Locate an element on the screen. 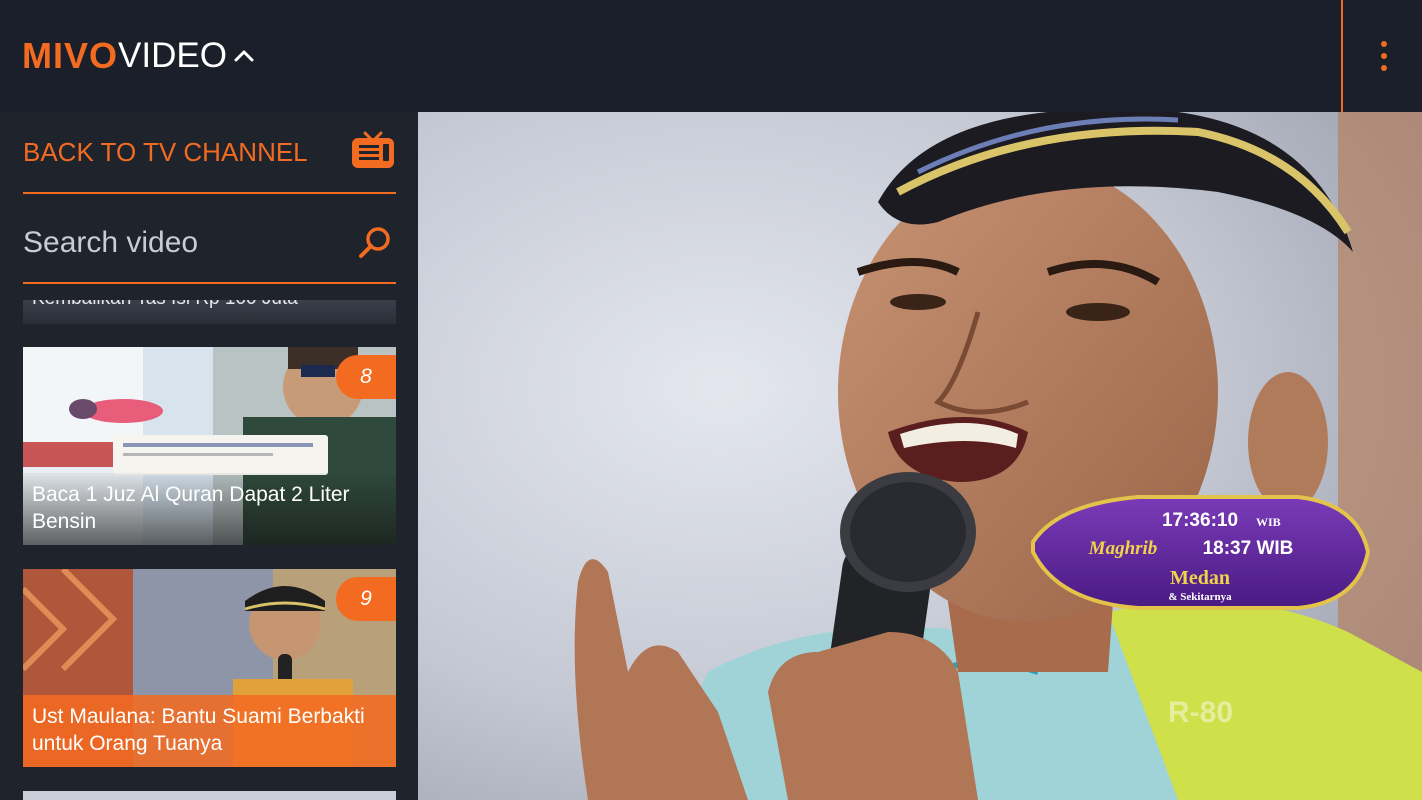 This screenshot has width=1422, height=800. search-input is located at coordinates (178, 243).